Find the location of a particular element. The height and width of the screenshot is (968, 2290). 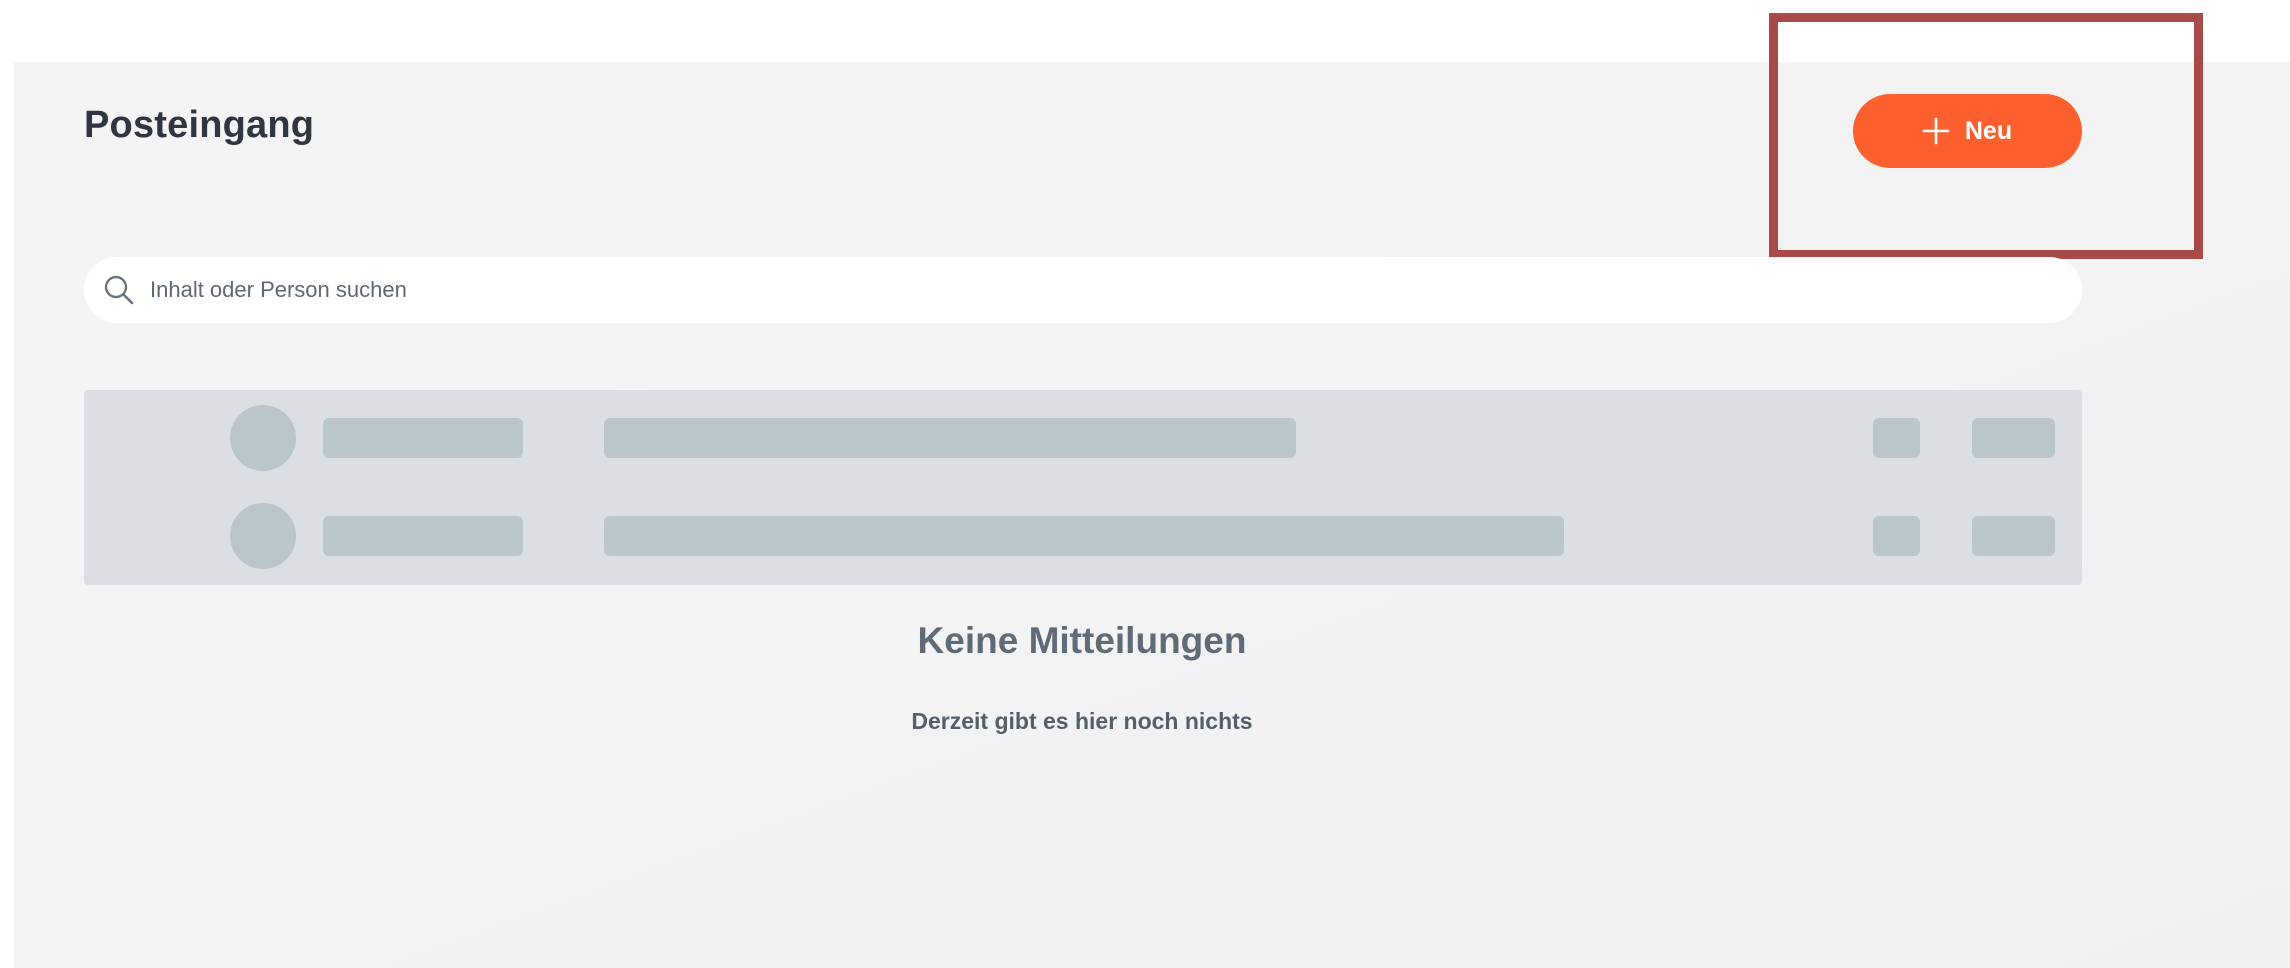

empty-state-subtitle: Derzeit gibt es hier noch nichts is located at coordinates (1082, 721).